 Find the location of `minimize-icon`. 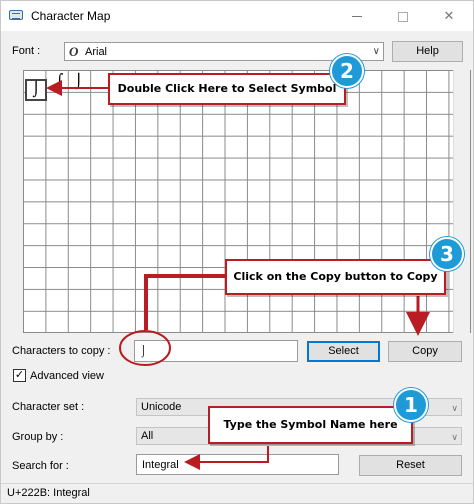

minimize-icon is located at coordinates (357, 17).